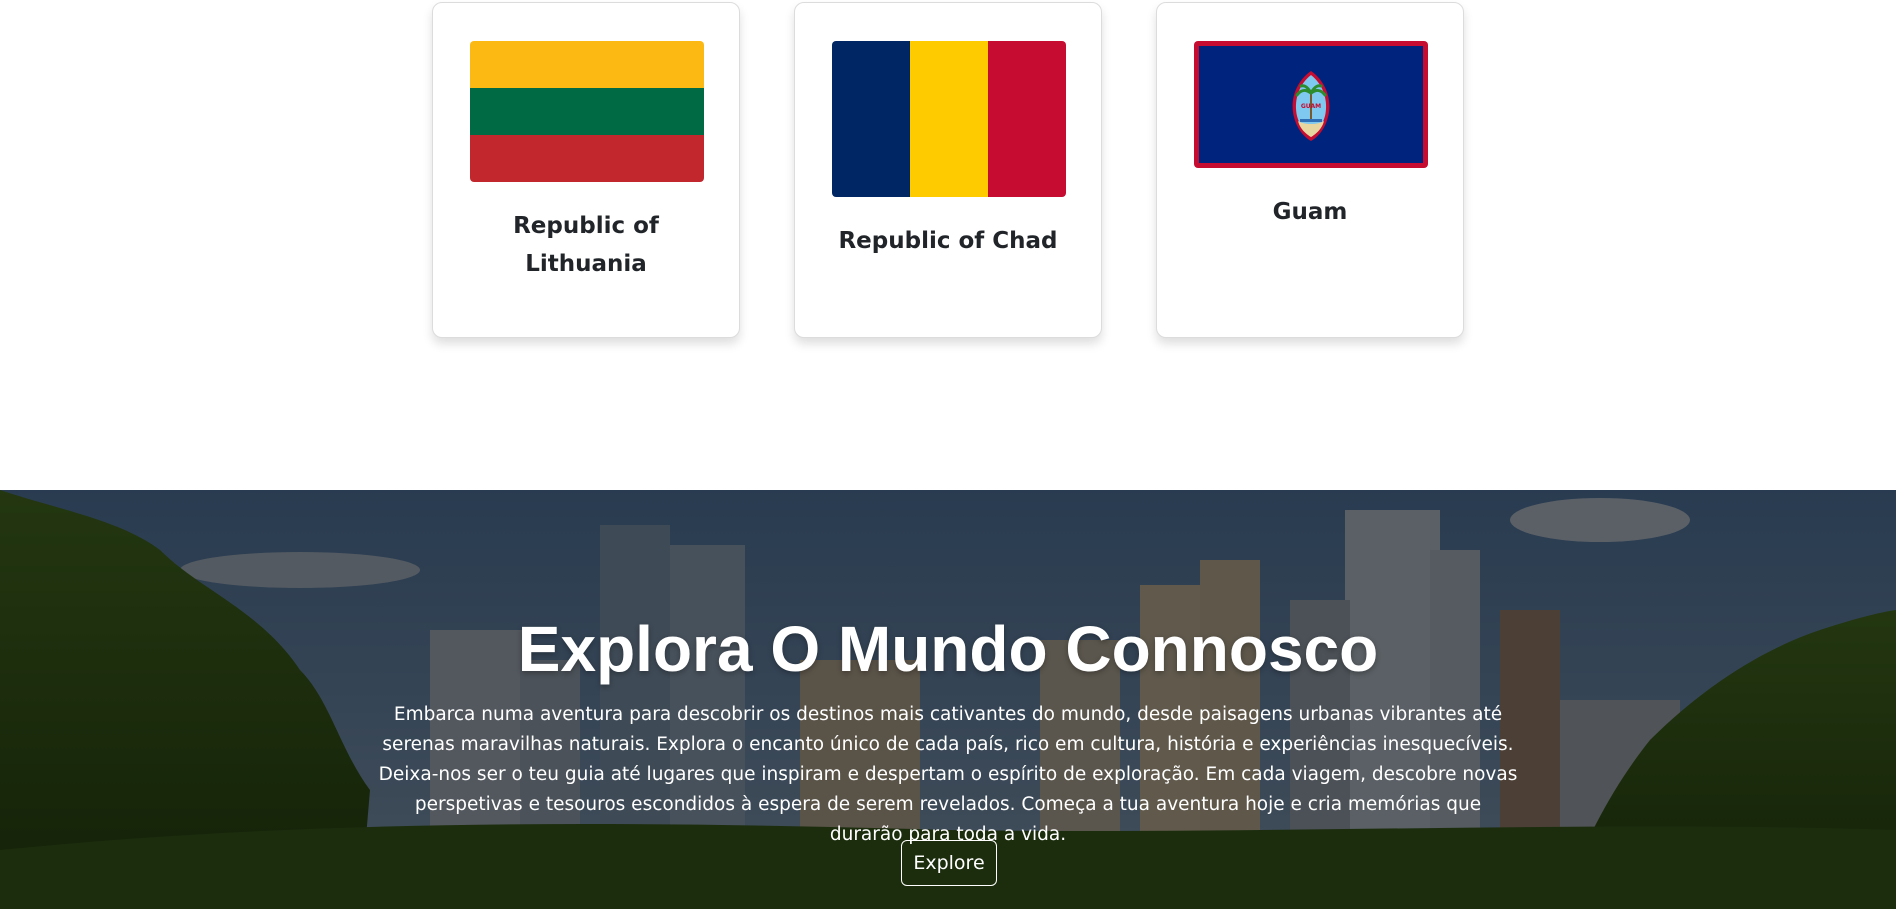 Image resolution: width=1896 pixels, height=909 pixels. I want to click on country-name: Republic of Chad, so click(948, 241).